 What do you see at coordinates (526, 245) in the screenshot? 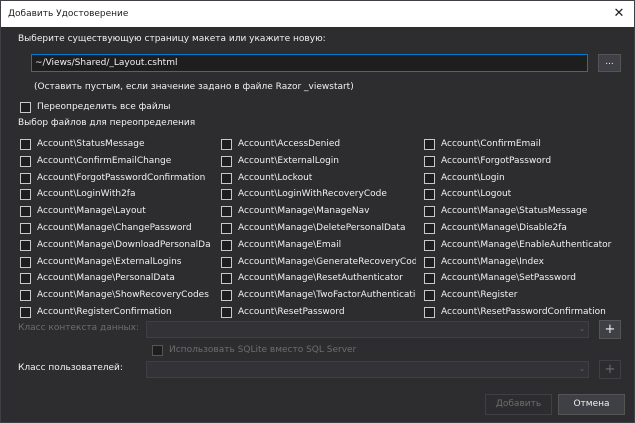
I see `file-label: Account\Manage\EnableAuthenticator` at bounding box center [526, 245].